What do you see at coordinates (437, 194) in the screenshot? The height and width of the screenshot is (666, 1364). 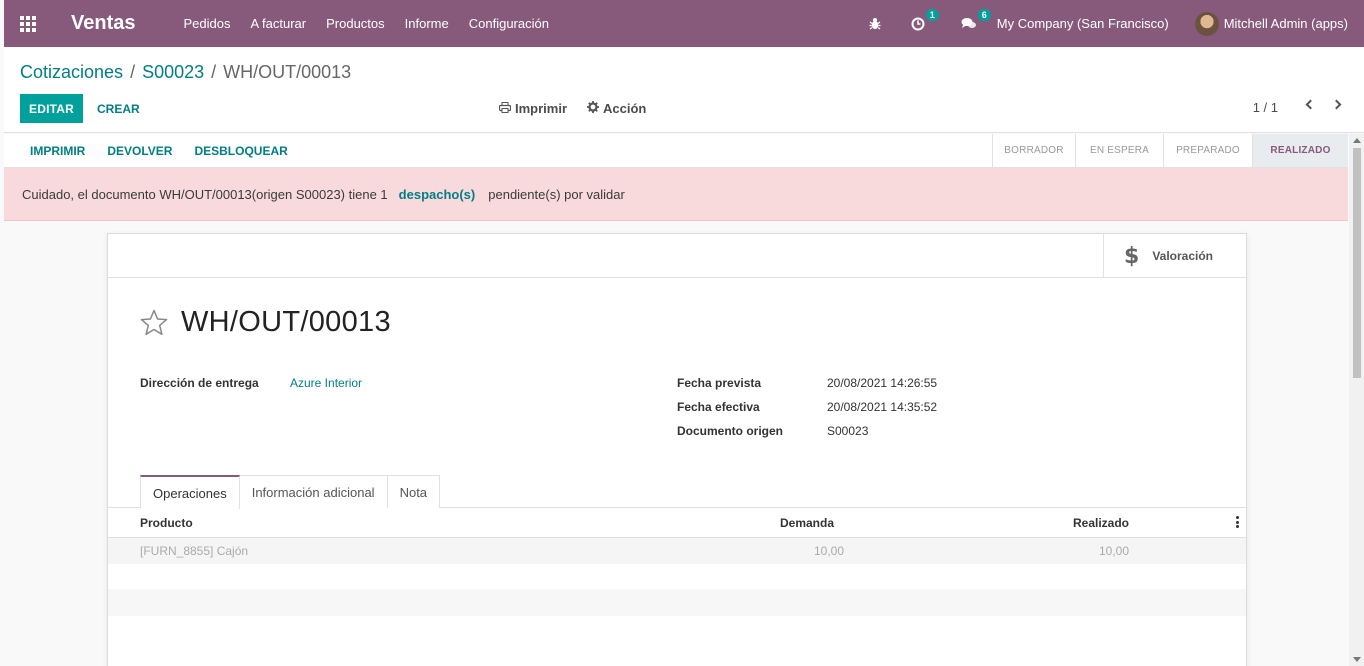 I see `alert-dispatch-link: despacho(s)` at bounding box center [437, 194].